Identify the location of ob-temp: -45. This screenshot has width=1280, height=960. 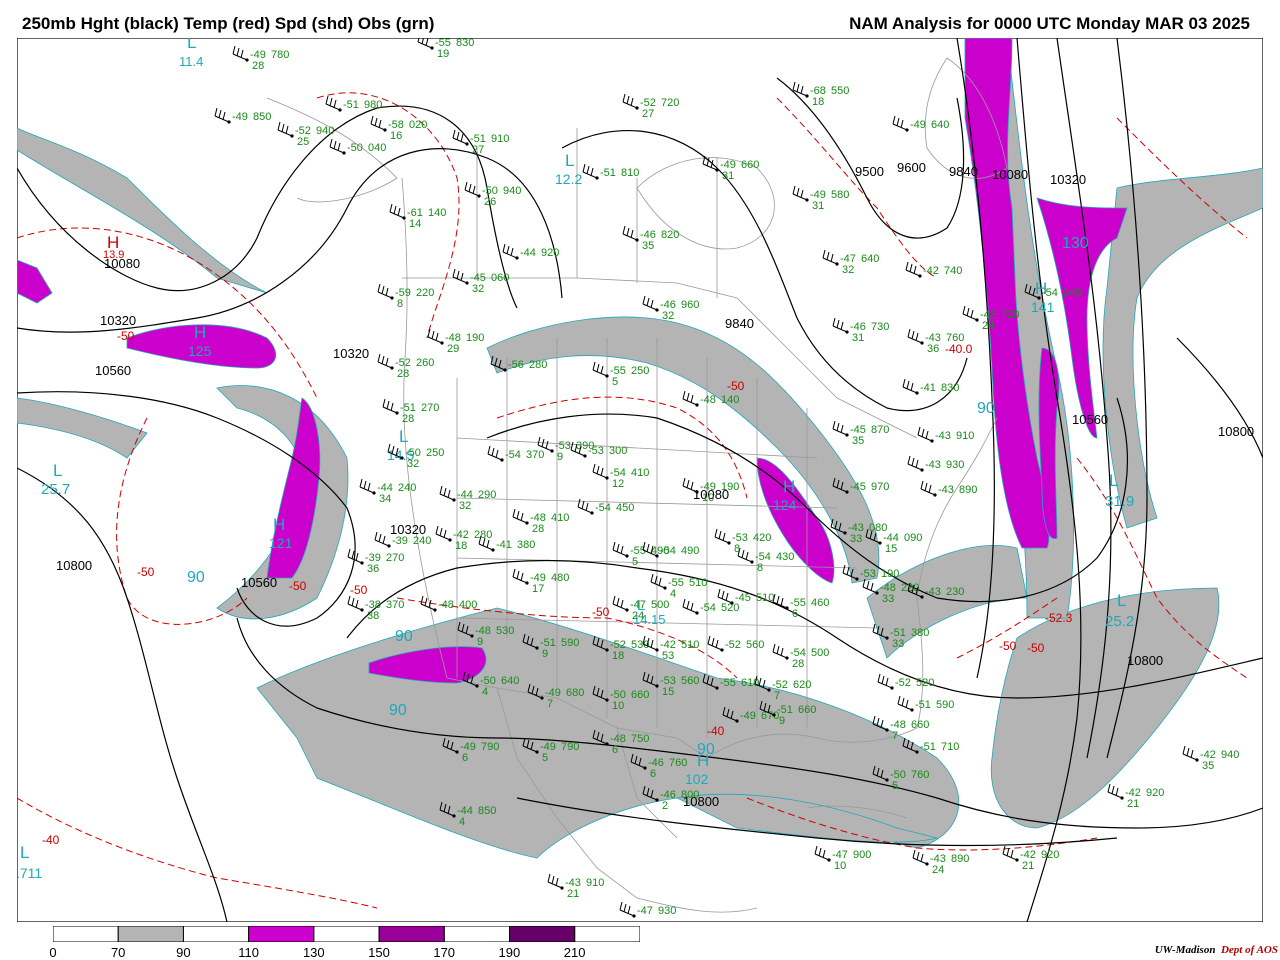
(743, 598).